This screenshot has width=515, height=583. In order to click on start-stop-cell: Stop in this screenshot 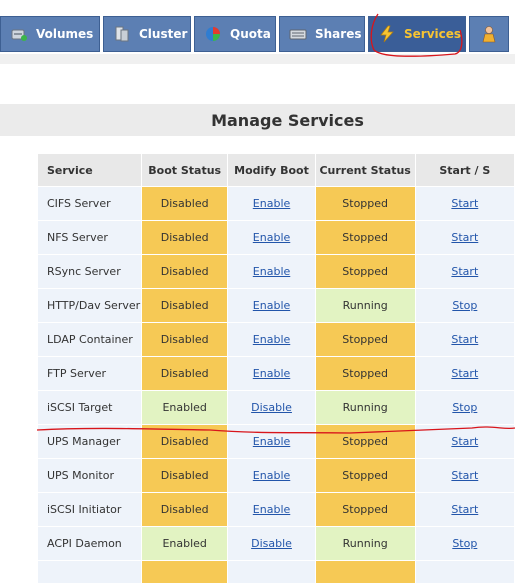, I will do `click(464, 543)`.